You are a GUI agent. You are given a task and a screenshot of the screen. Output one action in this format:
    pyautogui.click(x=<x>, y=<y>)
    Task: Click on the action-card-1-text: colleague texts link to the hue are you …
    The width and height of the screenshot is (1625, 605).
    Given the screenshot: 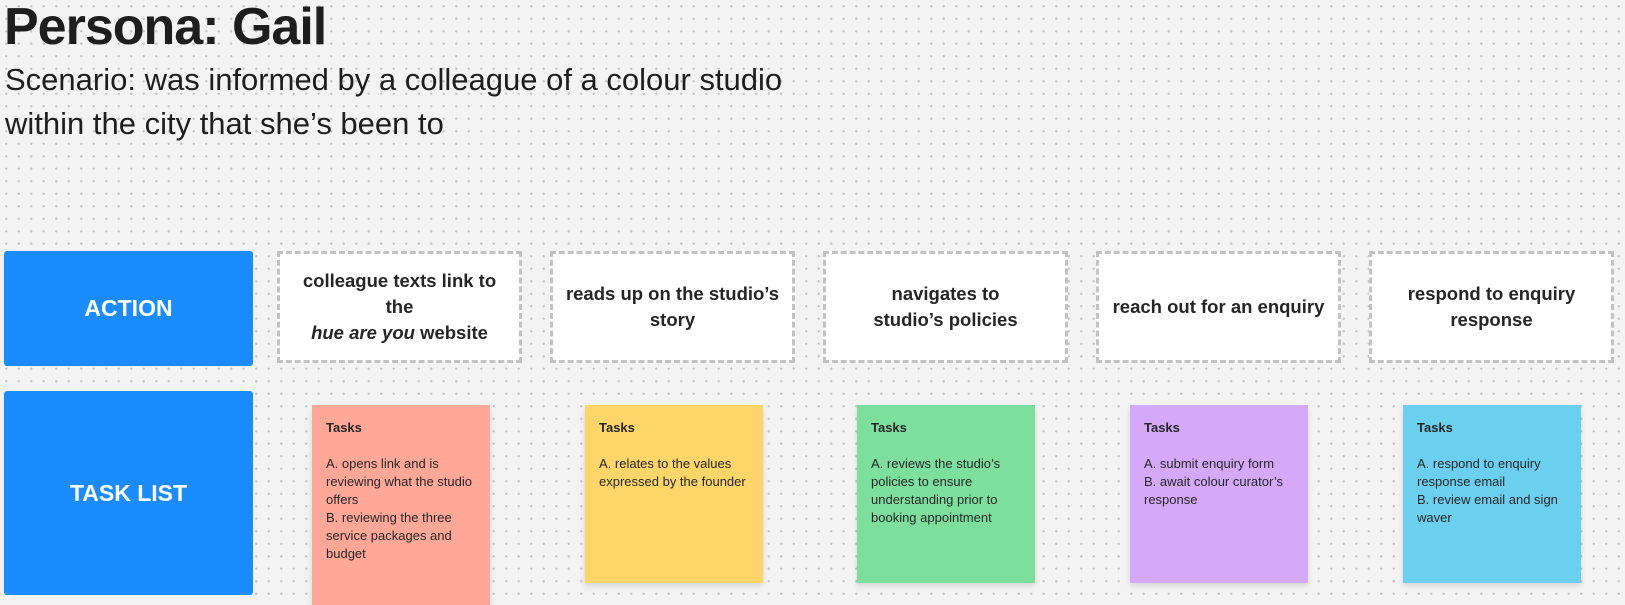 What is the action you would take?
    pyautogui.click(x=399, y=307)
    